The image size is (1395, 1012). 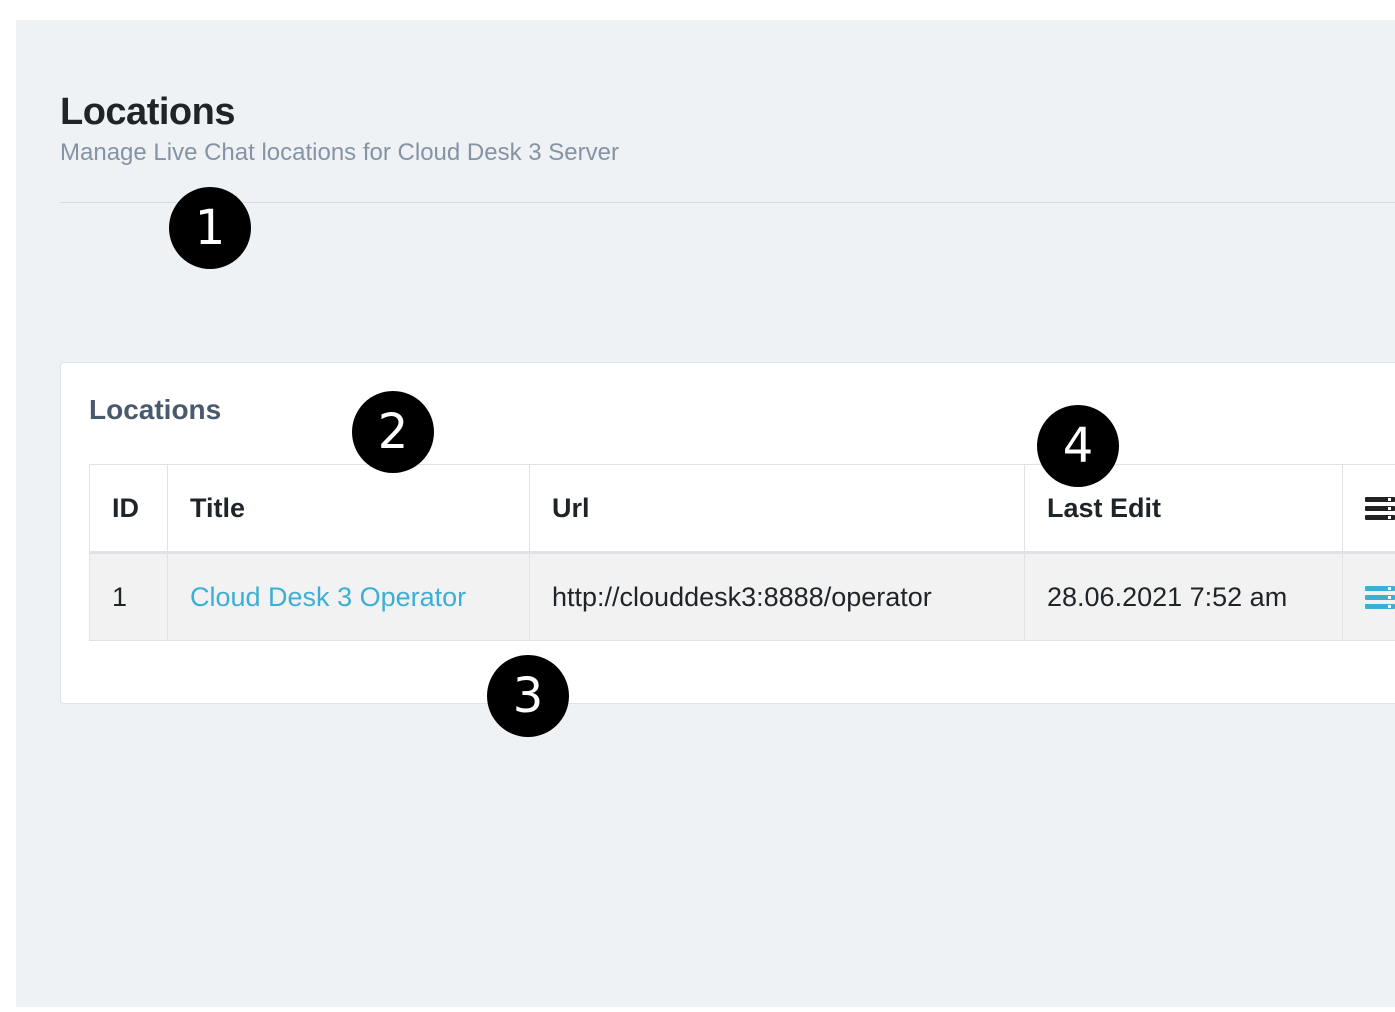 I want to click on annotation-marker-2: 2, so click(x=393, y=432).